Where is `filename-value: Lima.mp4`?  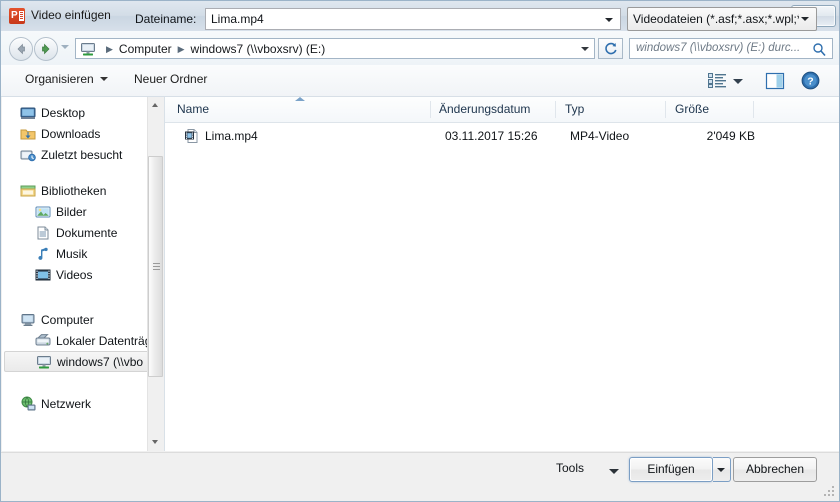 filename-value: Lima.mp4 is located at coordinates (237, 19).